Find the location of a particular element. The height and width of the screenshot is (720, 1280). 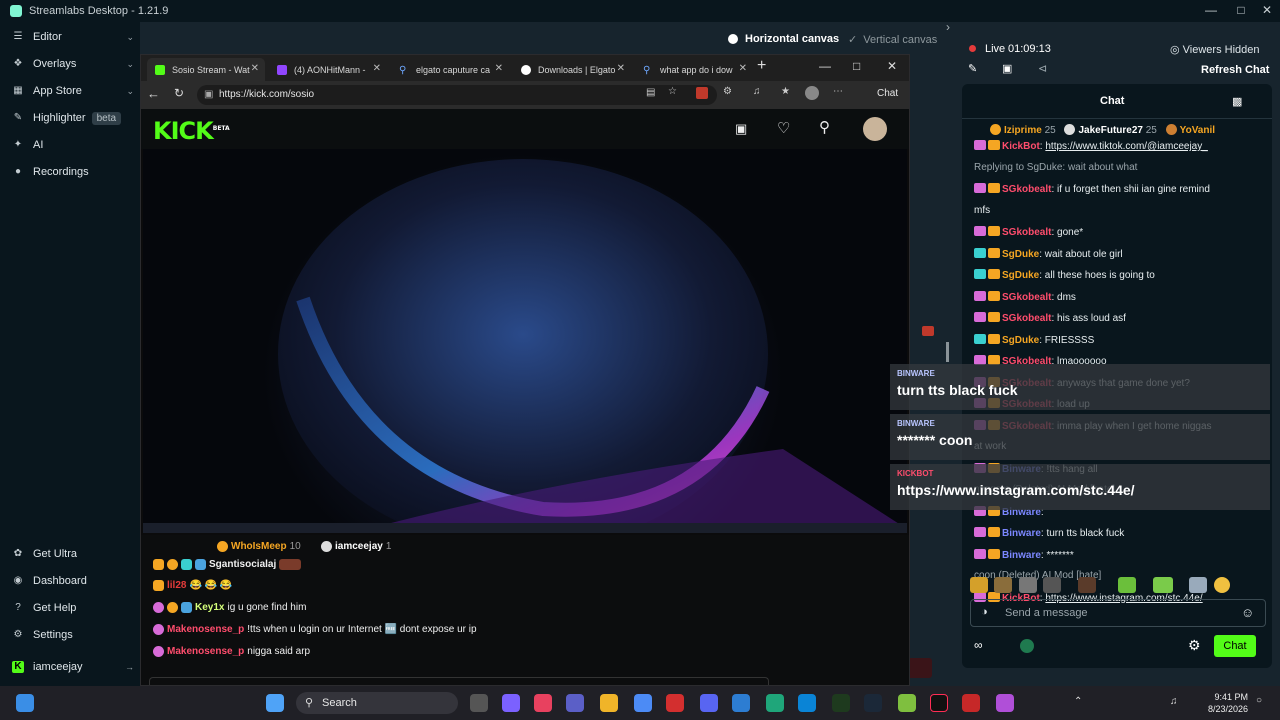

volume-slider is located at coordinates (947, 352).